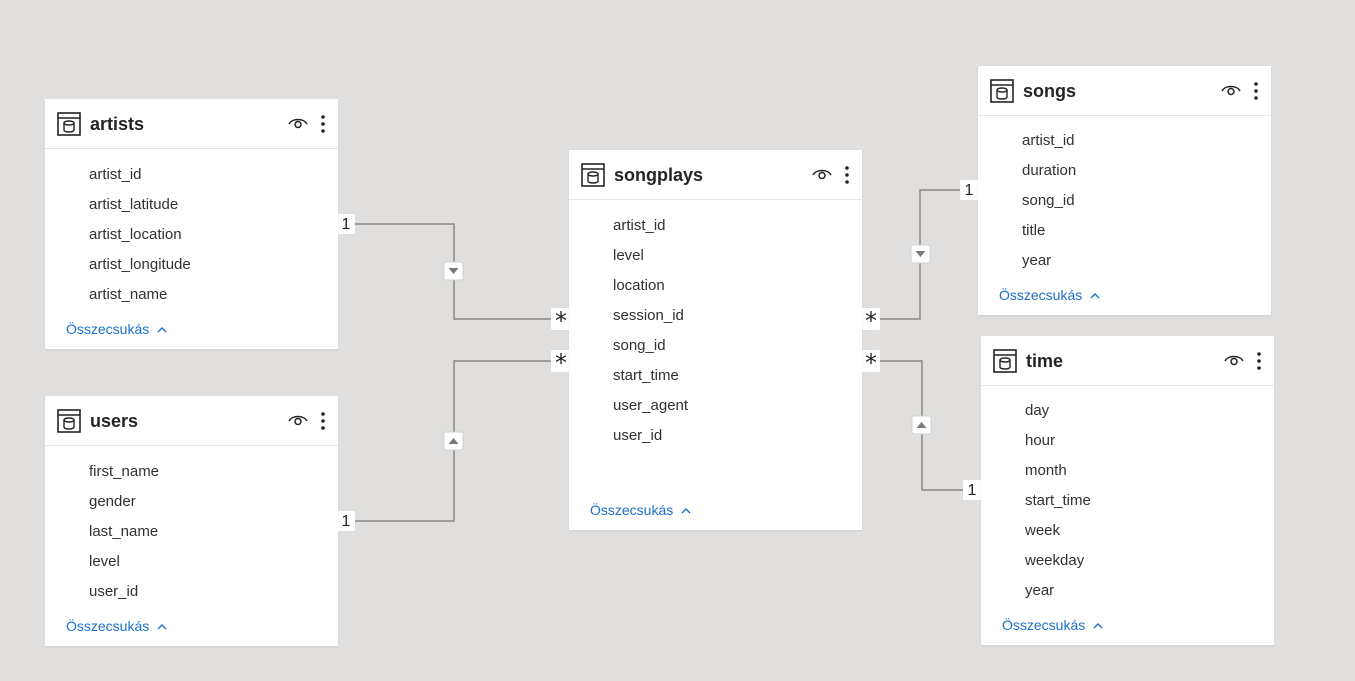  I want to click on field-item: month, so click(1058, 471).